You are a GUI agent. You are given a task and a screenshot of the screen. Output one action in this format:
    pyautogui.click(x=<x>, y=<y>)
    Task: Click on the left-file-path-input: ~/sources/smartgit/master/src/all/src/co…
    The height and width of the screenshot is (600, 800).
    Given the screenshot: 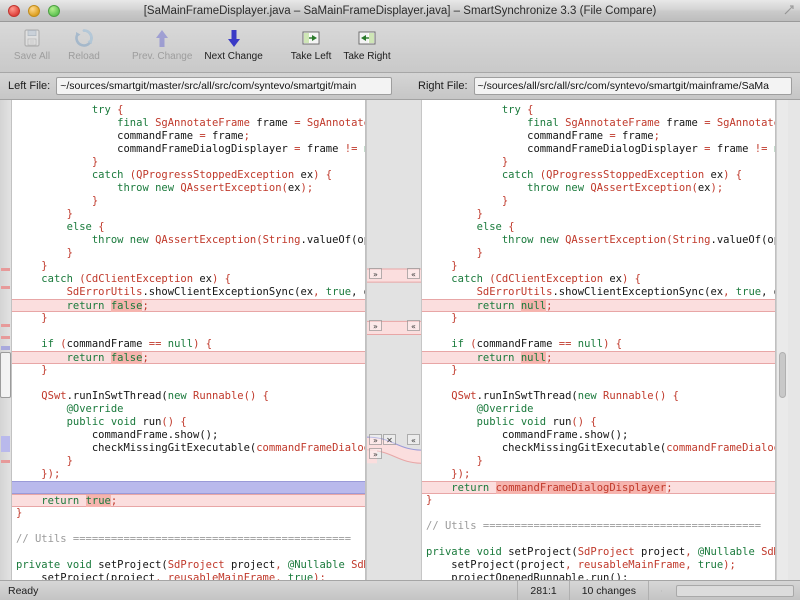 What is the action you would take?
    pyautogui.click(x=224, y=86)
    